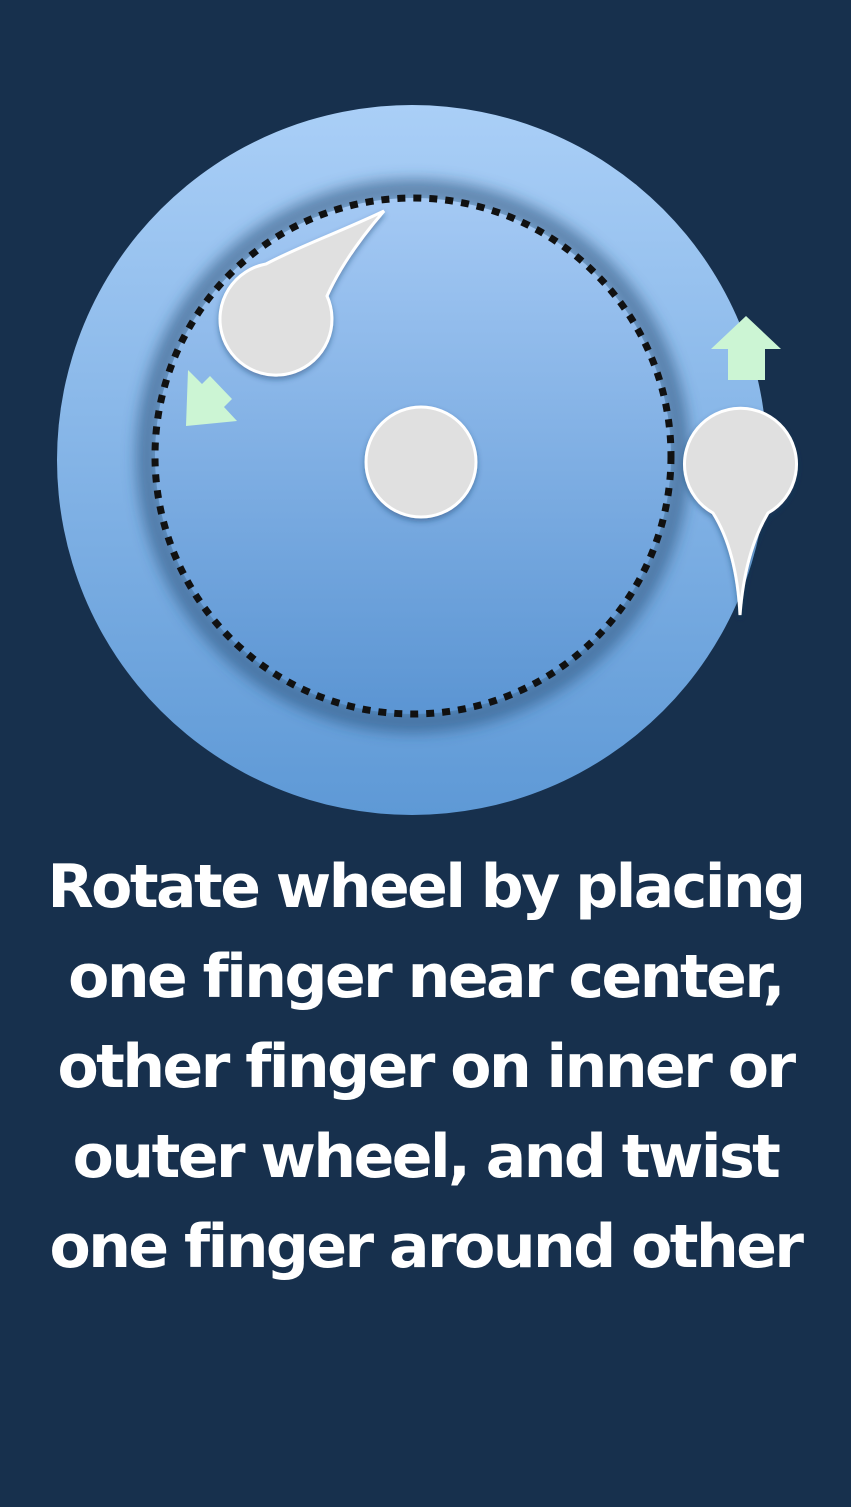 This screenshot has width=851, height=1507. I want to click on instruction-line: one finger around other, so click(427, 1247).